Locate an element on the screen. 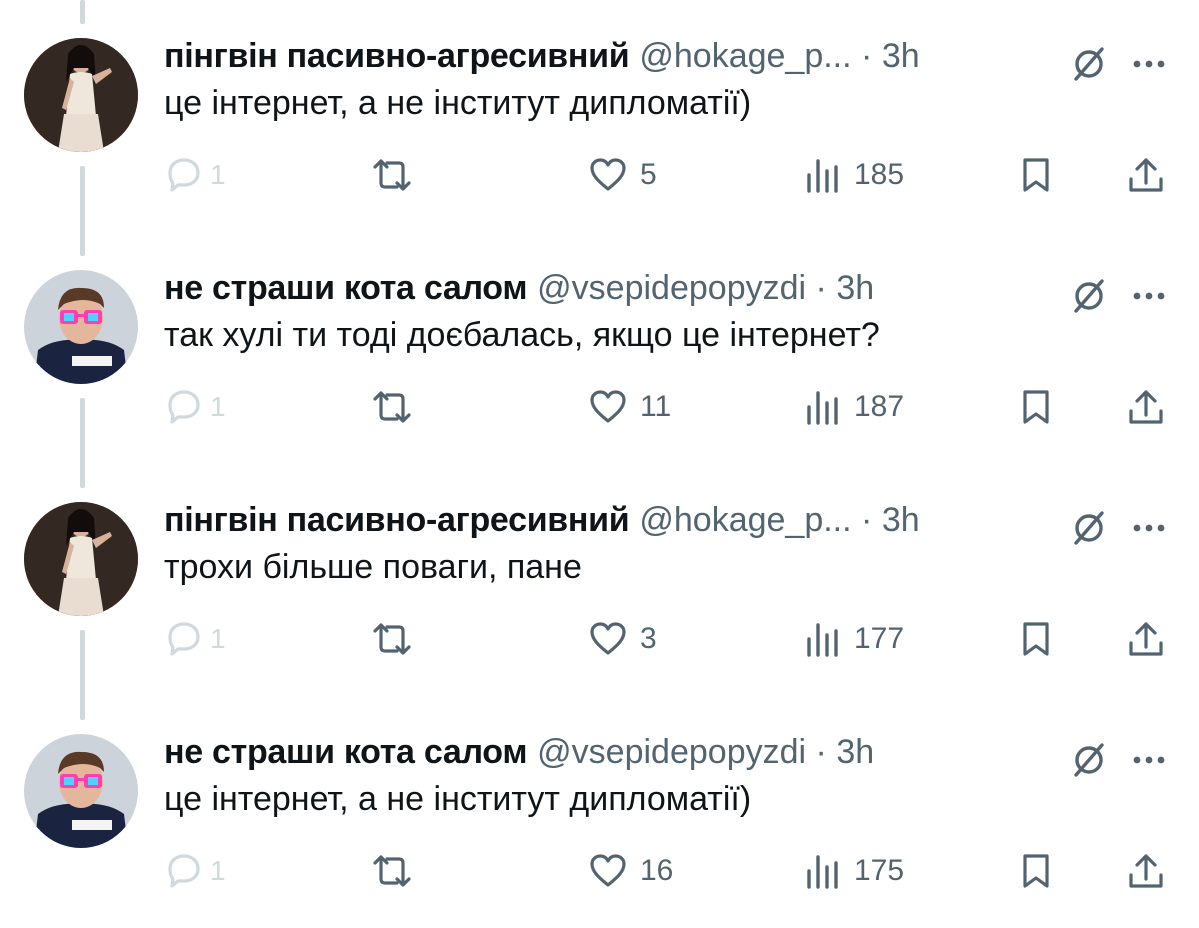 The height and width of the screenshot is (928, 1199). like-button: 11 is located at coordinates (629, 407).